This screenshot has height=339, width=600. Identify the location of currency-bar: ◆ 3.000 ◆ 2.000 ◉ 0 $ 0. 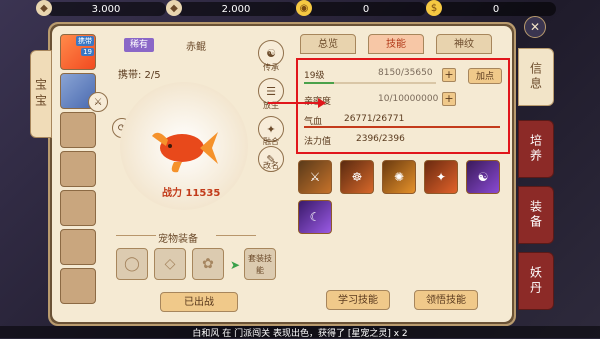
(300, 9).